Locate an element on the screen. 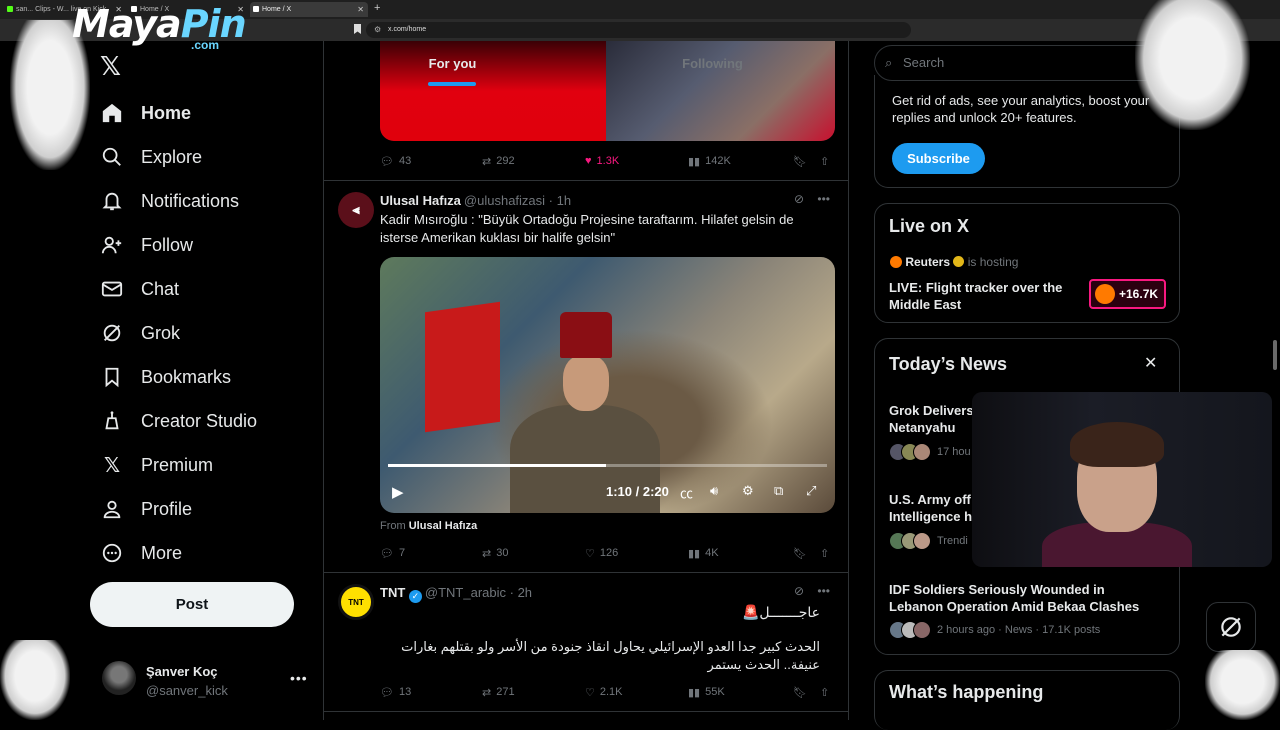 This screenshot has width=1280, height=730. nav-creator-studio: Creator Studio is located at coordinates (178, 421).